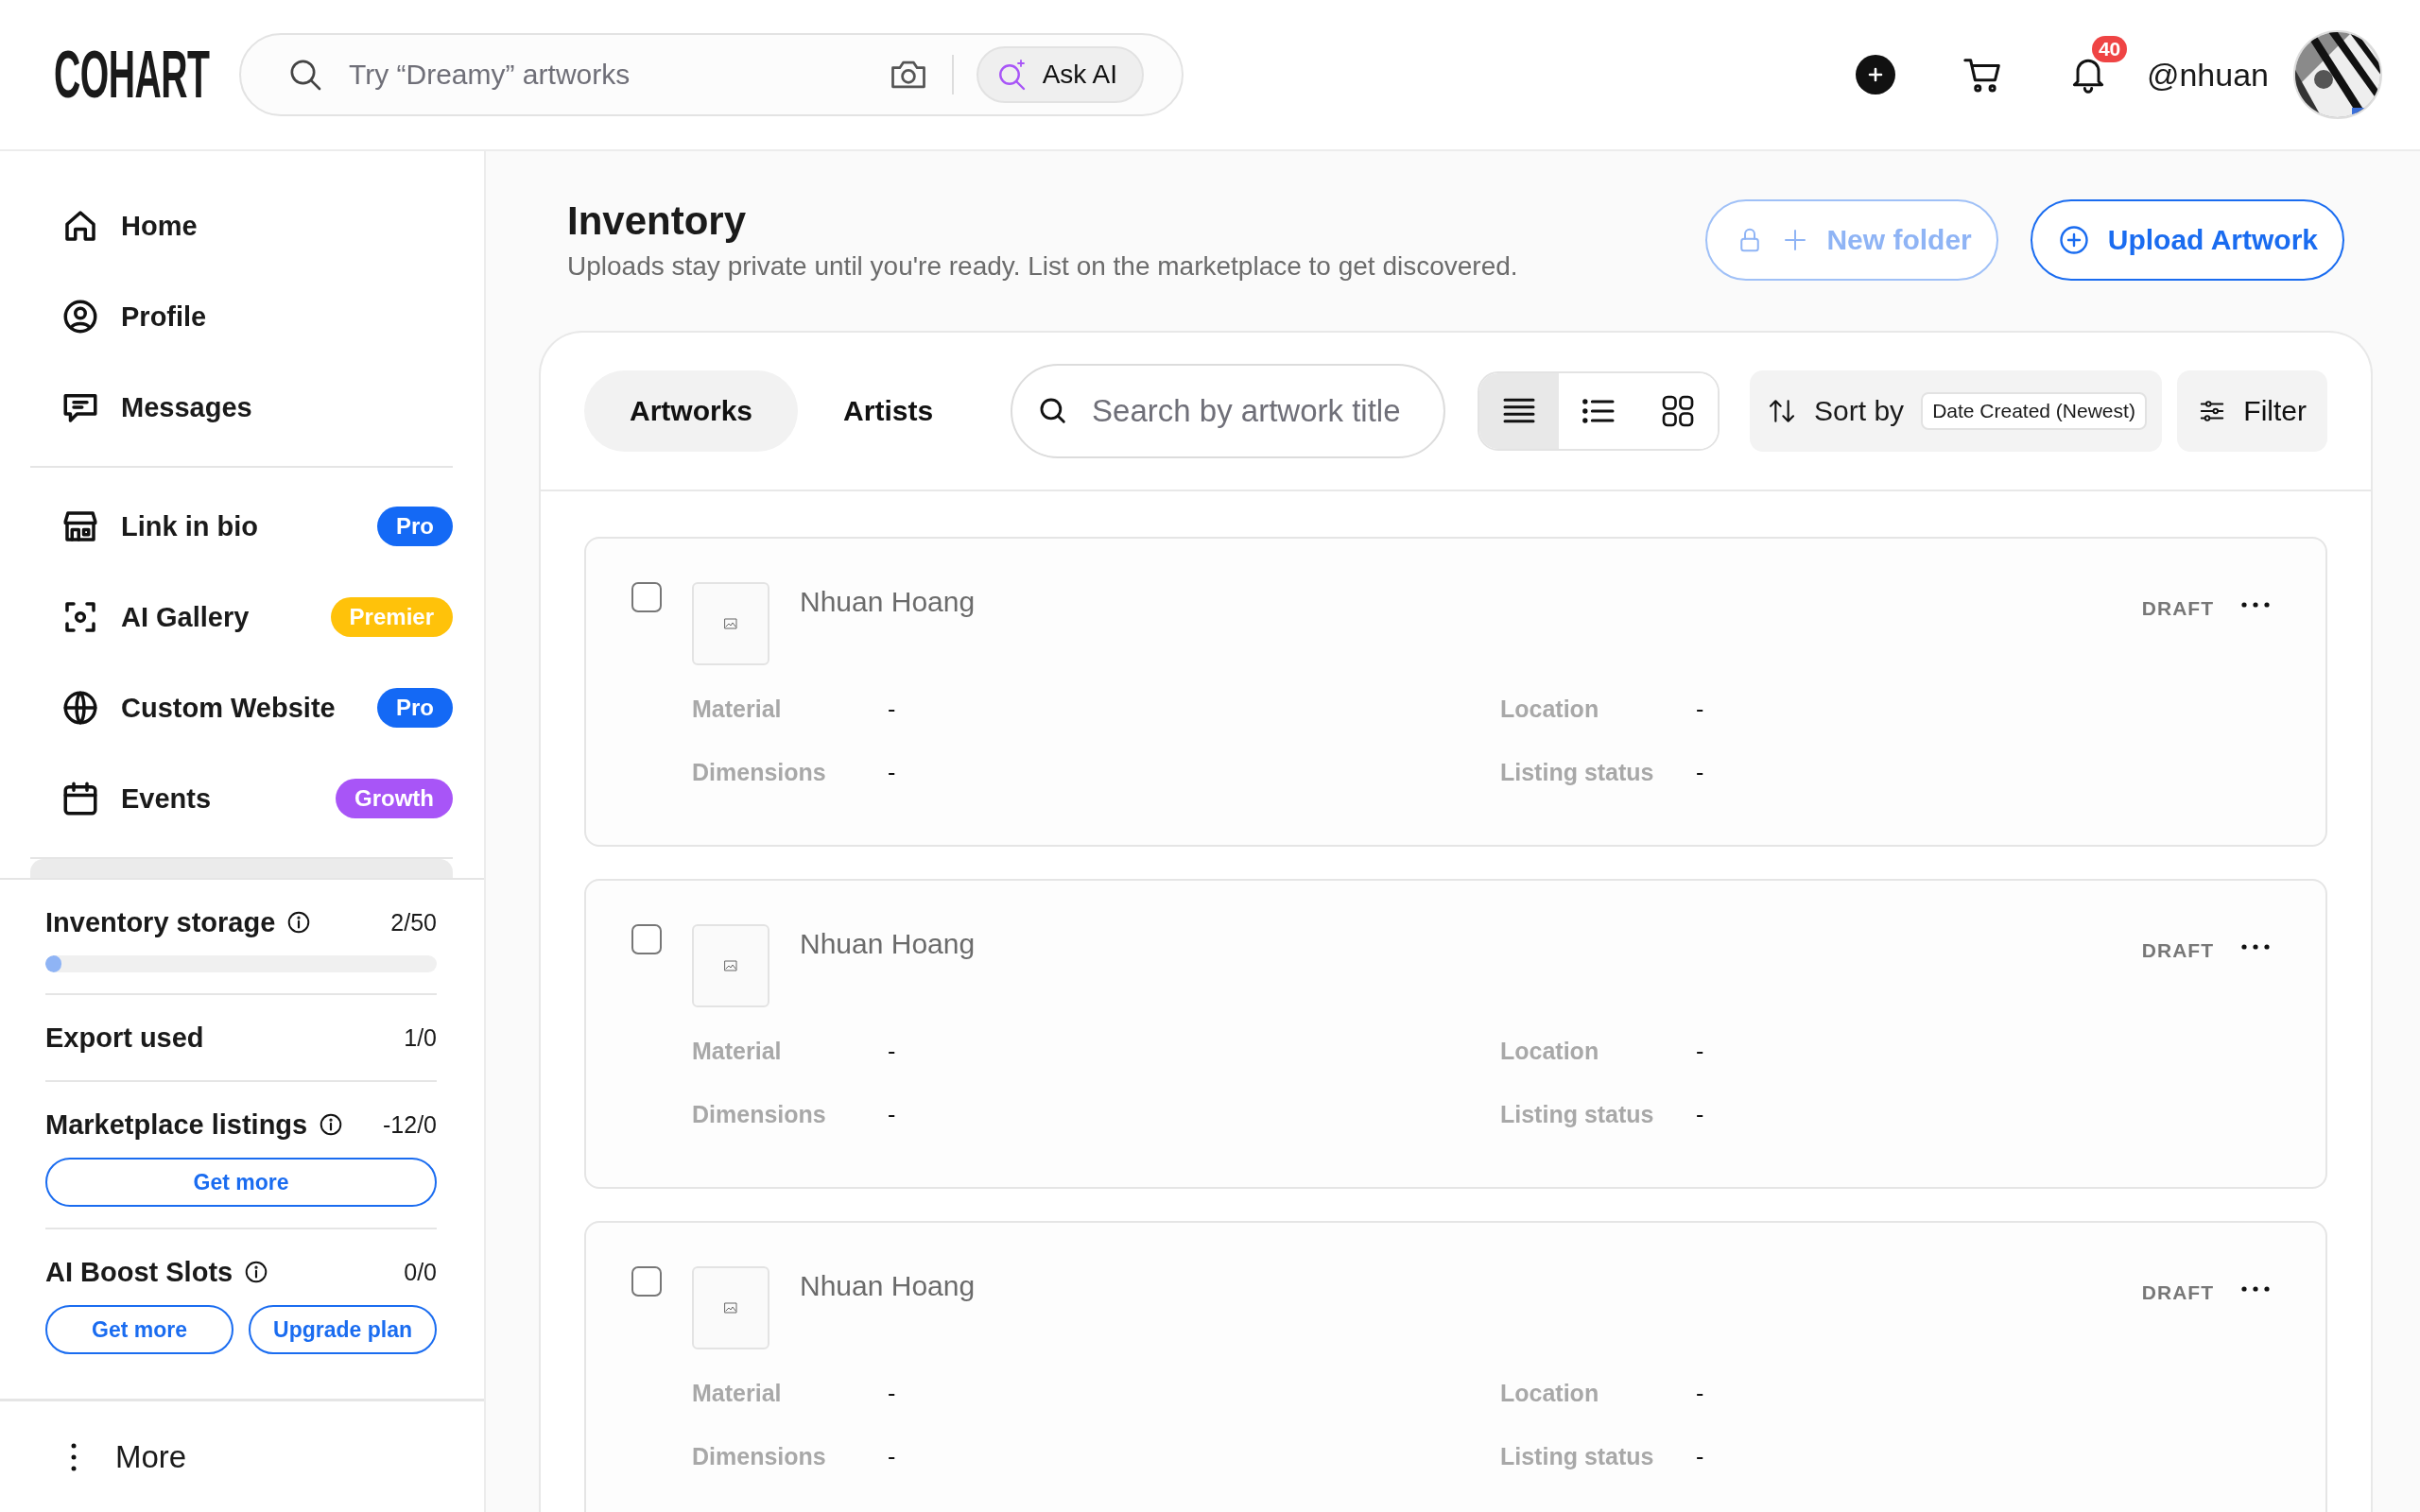  I want to click on username: @nhuan, so click(2207, 75).